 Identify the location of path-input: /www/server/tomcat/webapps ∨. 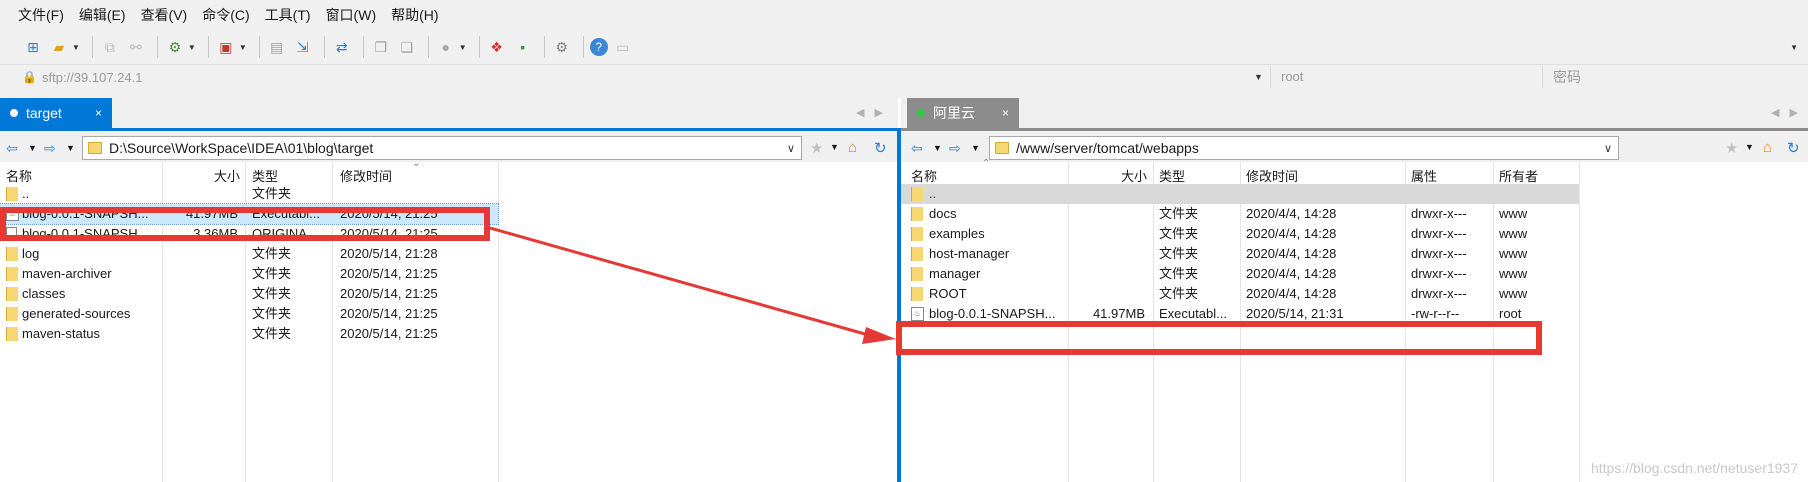
(1304, 148).